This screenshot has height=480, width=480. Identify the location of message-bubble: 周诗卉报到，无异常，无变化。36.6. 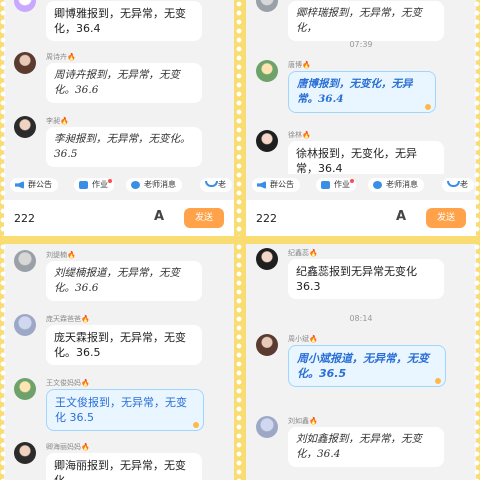
(124, 83).